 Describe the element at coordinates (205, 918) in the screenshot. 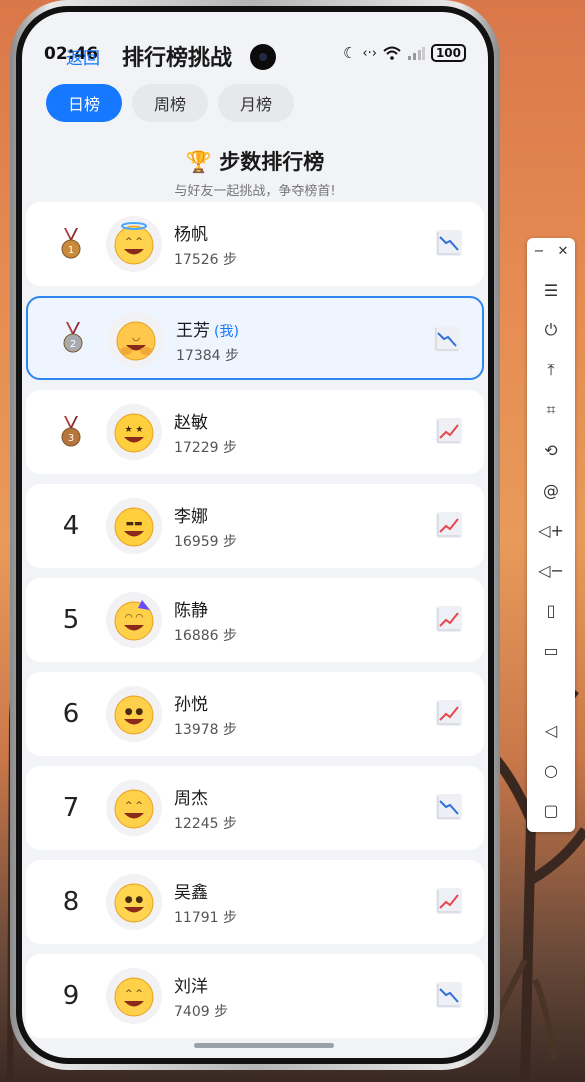

I see `step-count: 11791 步` at that location.